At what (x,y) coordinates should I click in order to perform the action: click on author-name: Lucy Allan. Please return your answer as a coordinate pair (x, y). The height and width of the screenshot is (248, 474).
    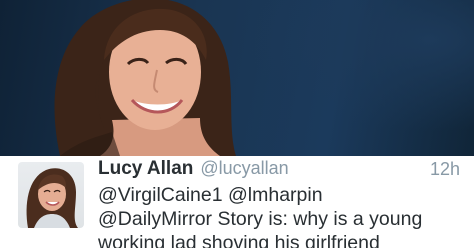
    Looking at the image, I should click on (145, 169).